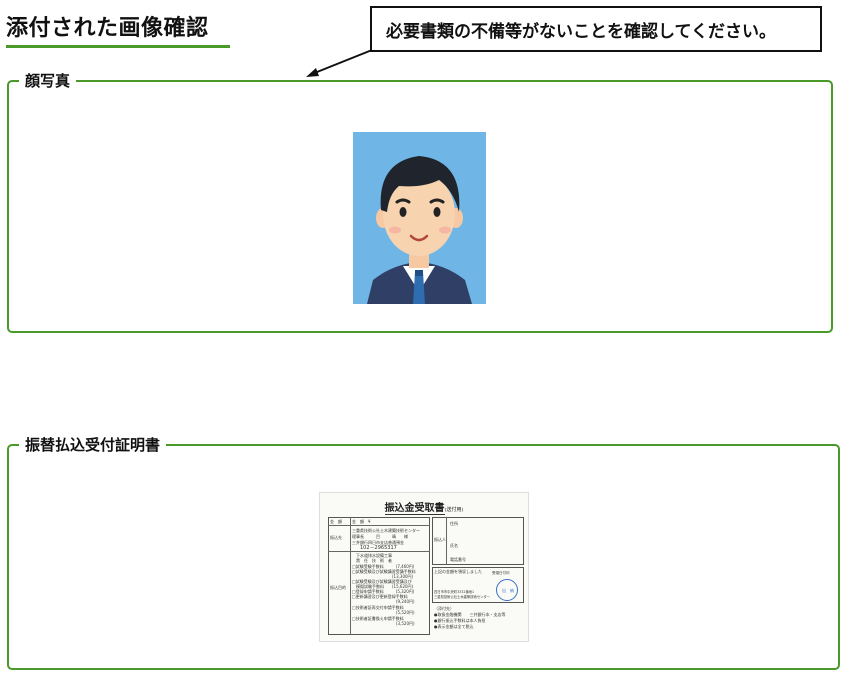 The image size is (844, 674). Describe the element at coordinates (454, 523) in the screenshot. I see `receipt-right-label-address: 住所` at that location.